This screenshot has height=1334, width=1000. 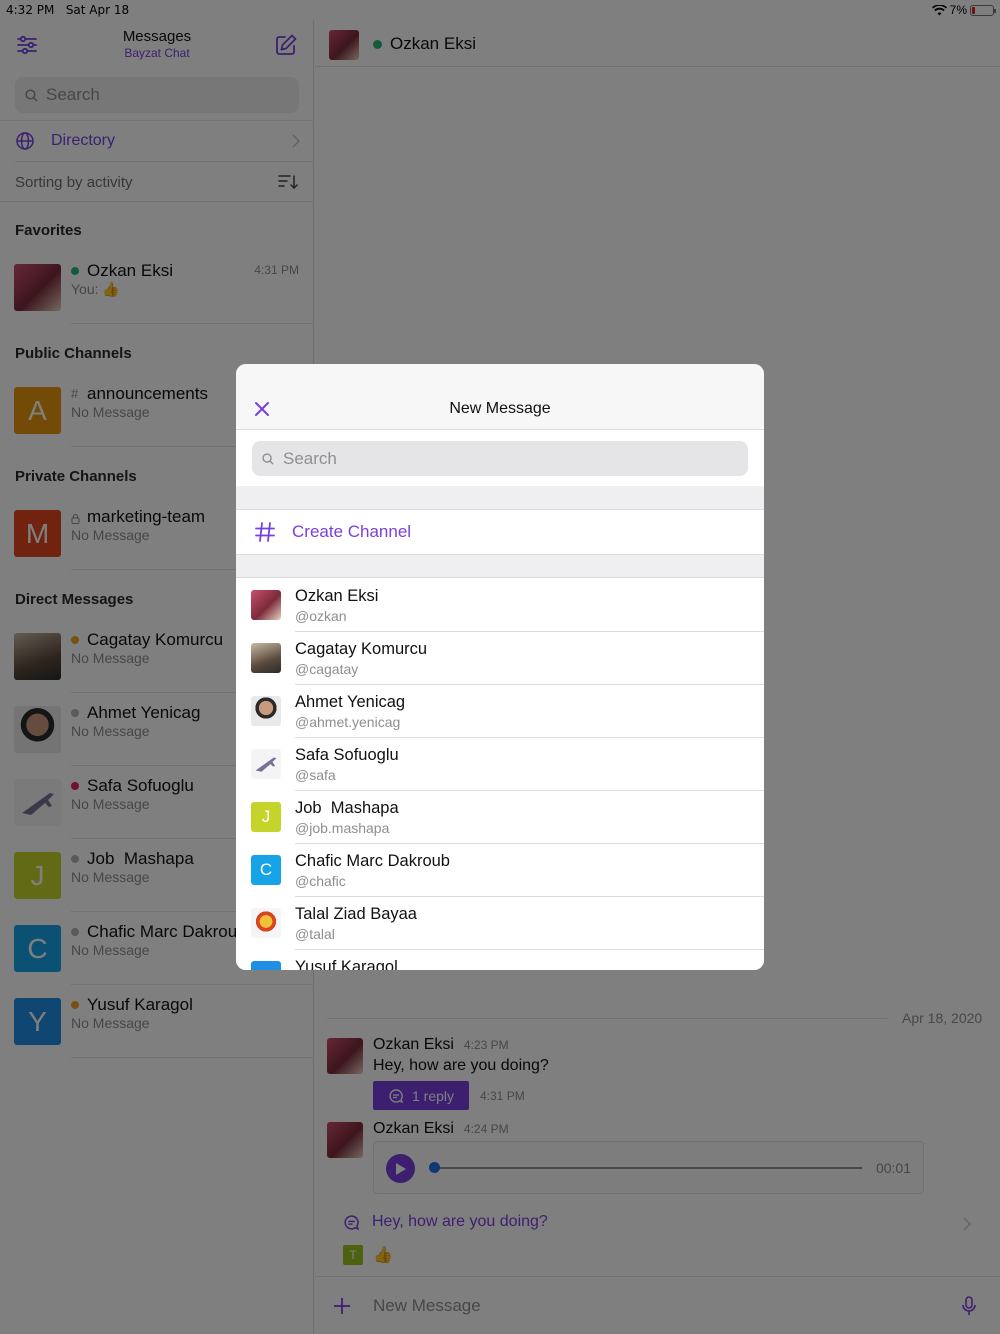 I want to click on create-channel-button: Create Channel, so click(x=500, y=532).